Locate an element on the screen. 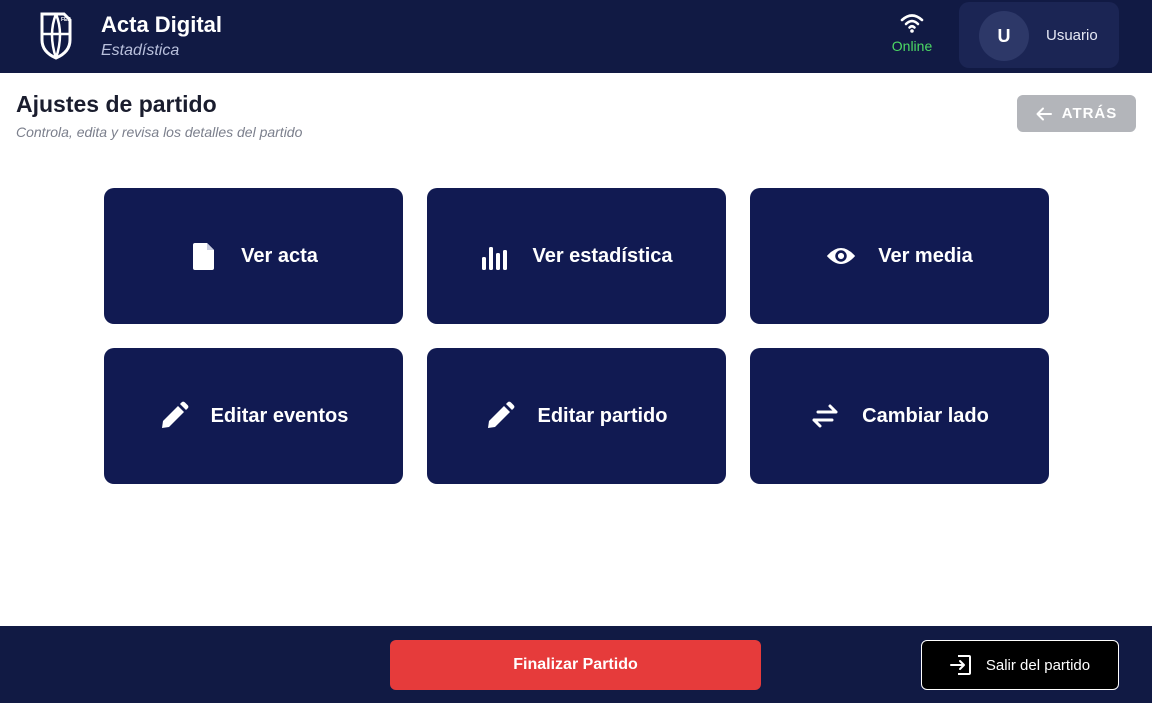  cambiar-lado-label: Cambiar lado is located at coordinates (925, 415).